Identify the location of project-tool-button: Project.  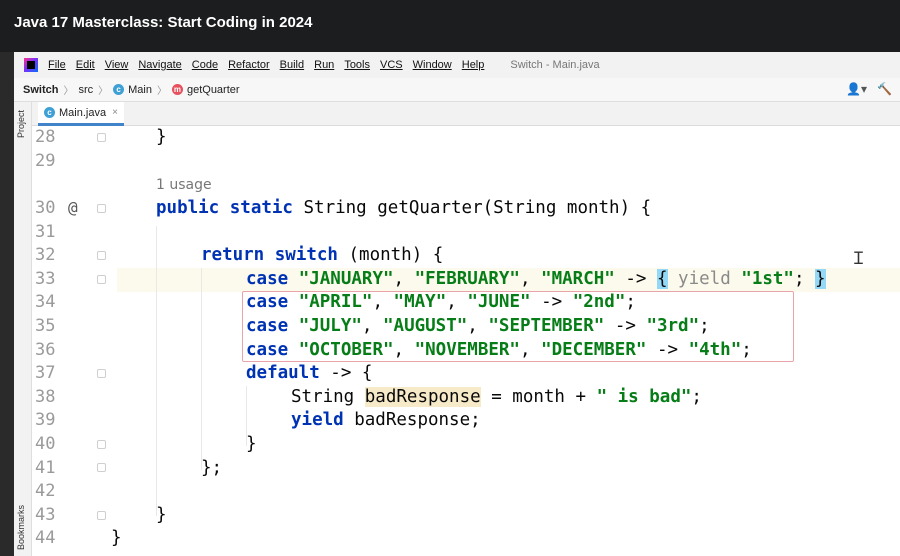
(21, 124).